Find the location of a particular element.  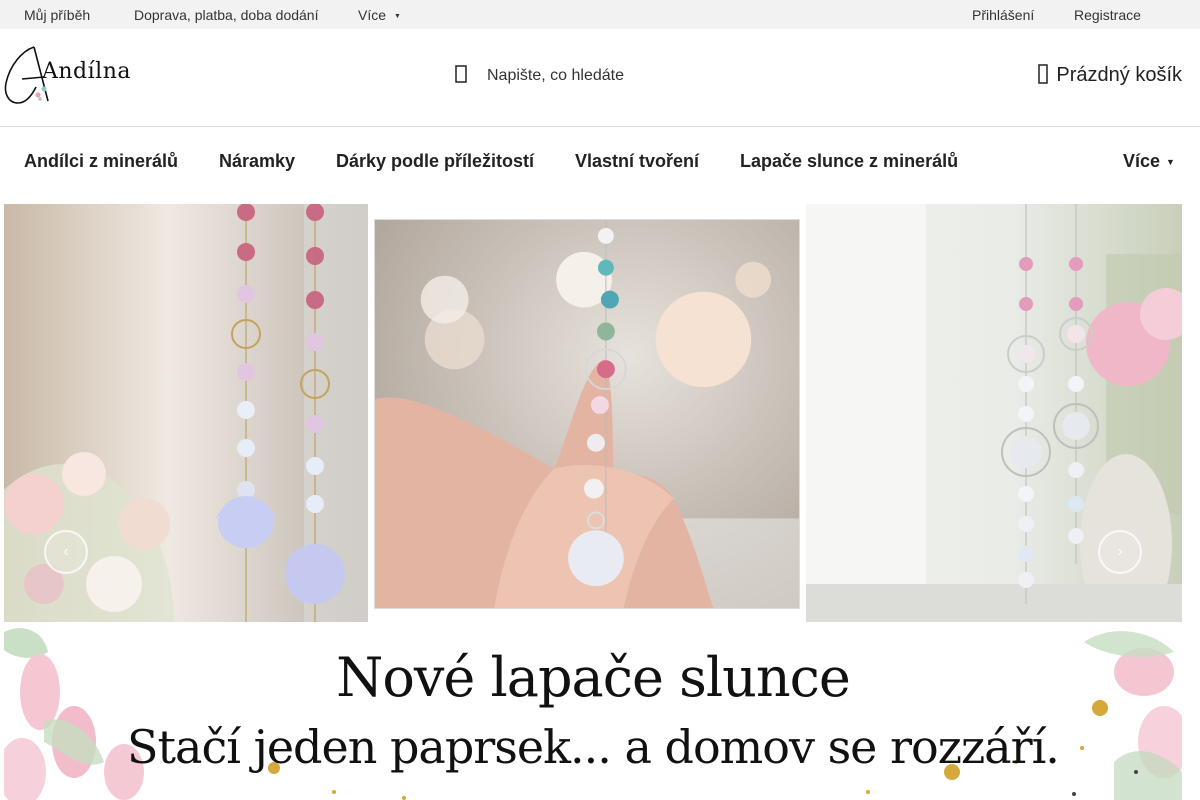

nav-item-more: Více ▼ is located at coordinates (1149, 161).